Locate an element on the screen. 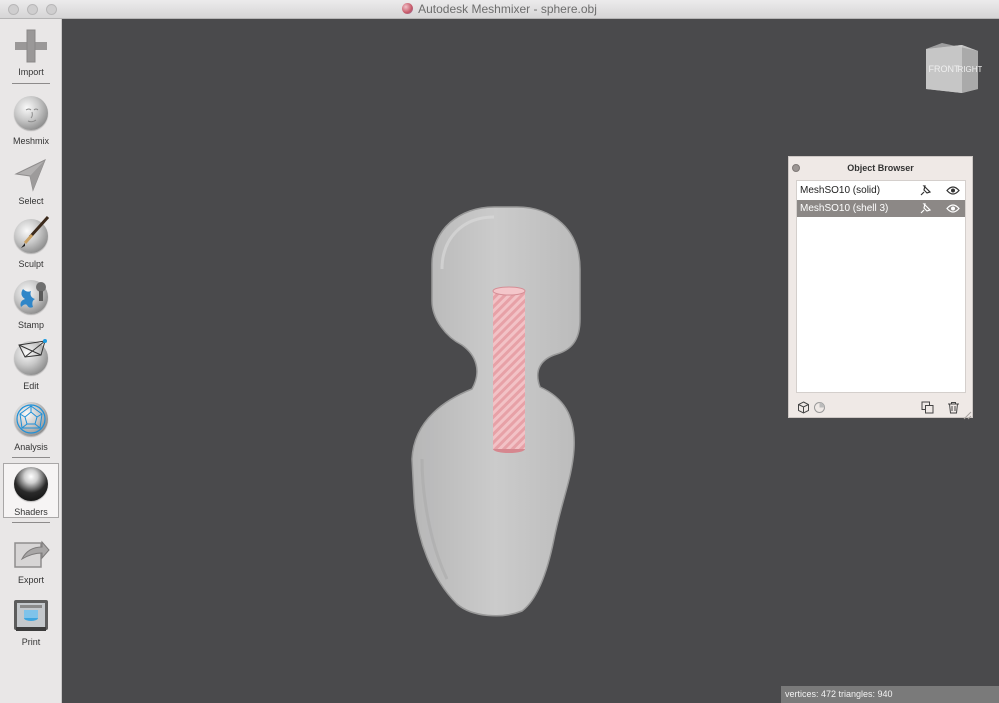  duplicate-icon is located at coordinates (927, 407).